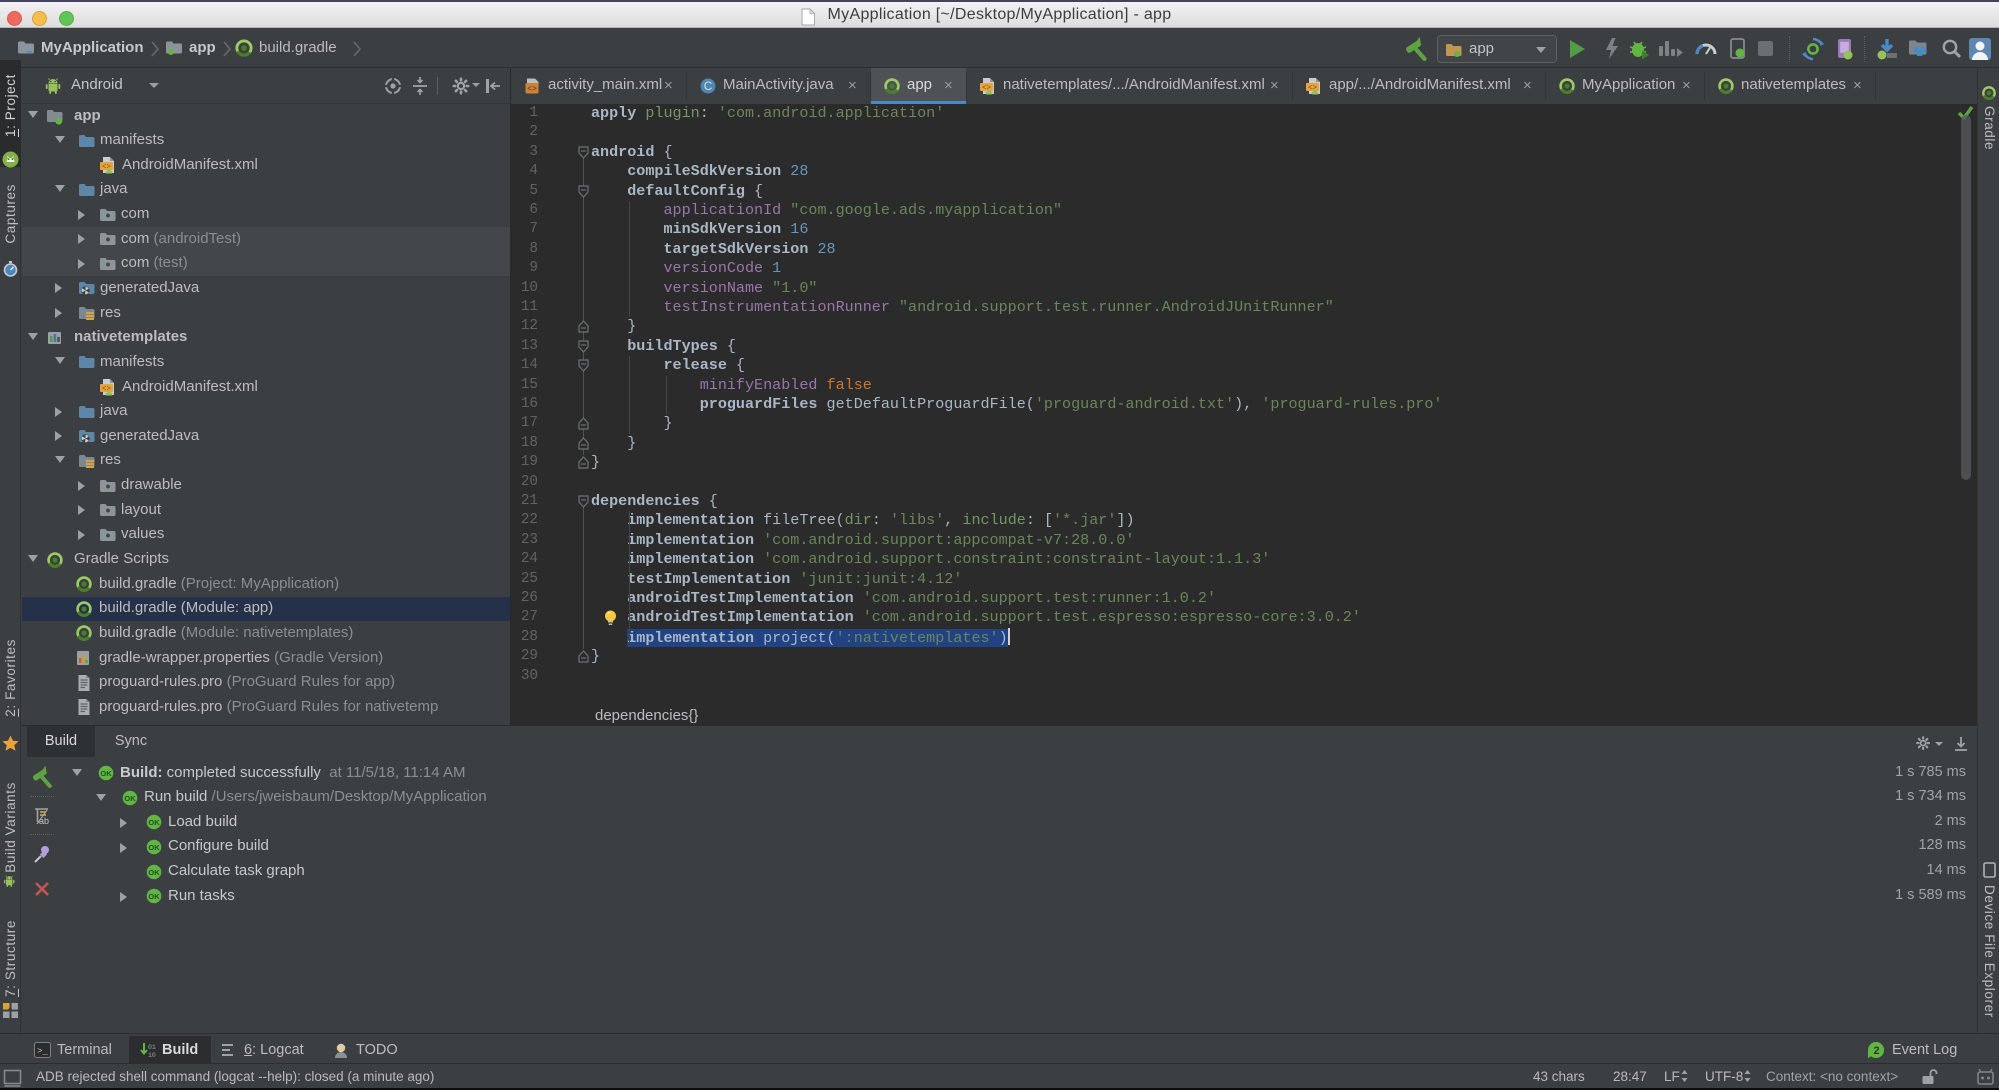 The height and width of the screenshot is (1090, 1999). Describe the element at coordinates (152, 1055) in the screenshot. I see `svg-text: 10` at that location.